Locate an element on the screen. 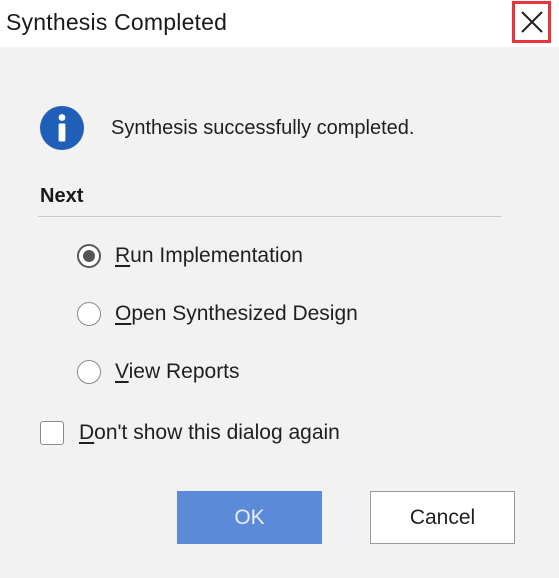 The height and width of the screenshot is (578, 559). mnemonic-letter: R is located at coordinates (123, 255).